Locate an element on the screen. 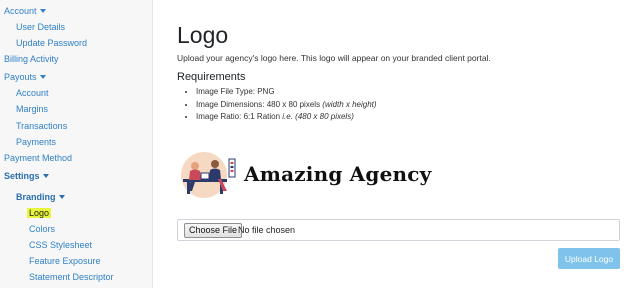 The image size is (635, 288). sidebar-item-label: Account is located at coordinates (20, 11).